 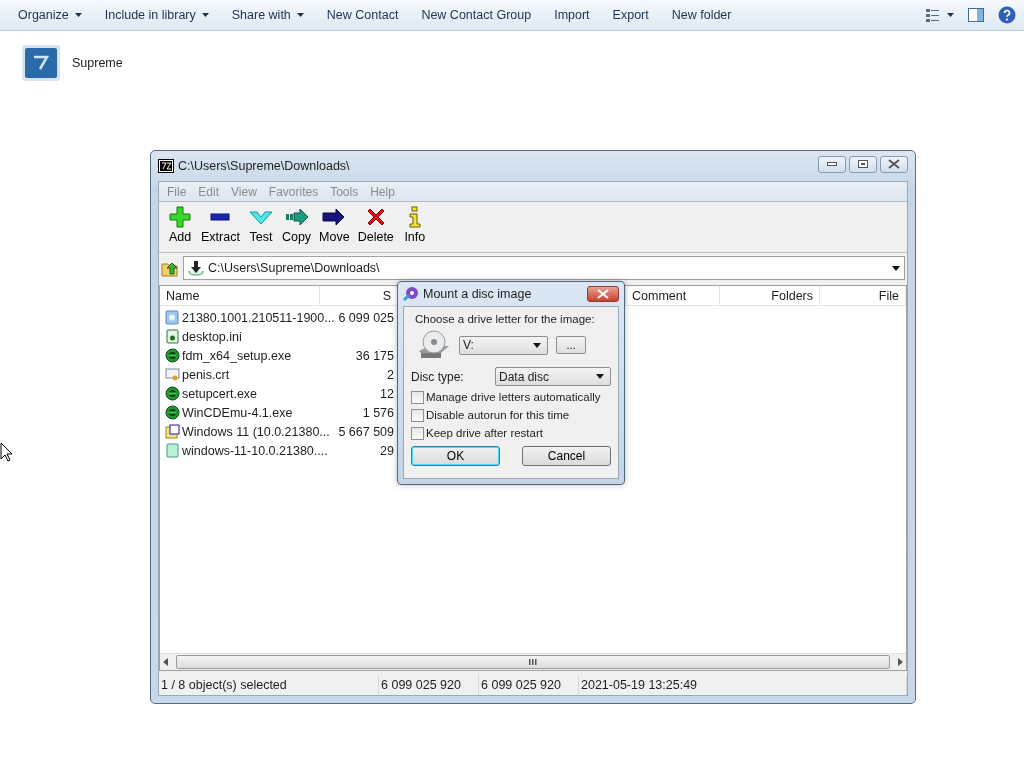 What do you see at coordinates (976, 15) in the screenshot?
I see `preview-pane-icon` at bounding box center [976, 15].